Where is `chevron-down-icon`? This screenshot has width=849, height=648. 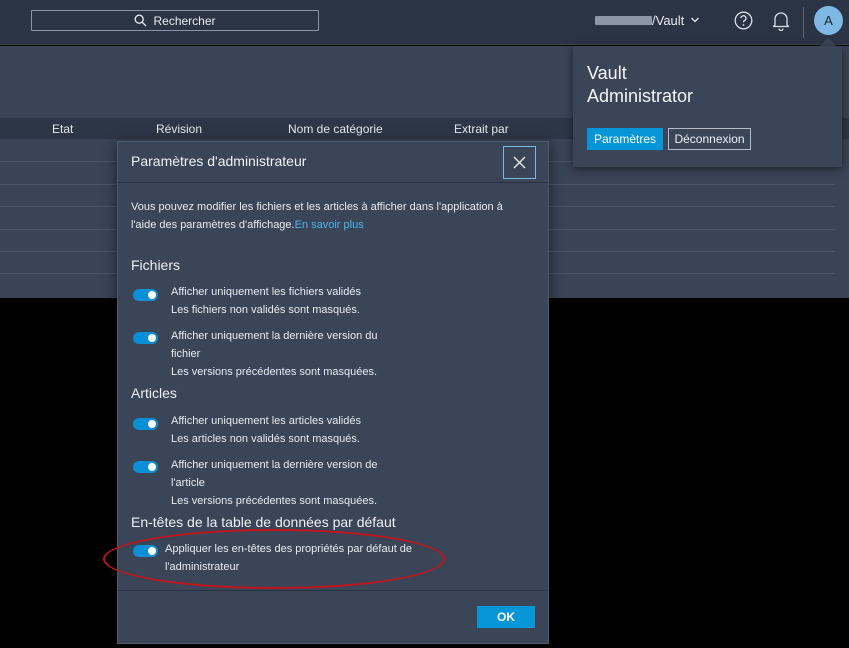
chevron-down-icon is located at coordinates (695, 20).